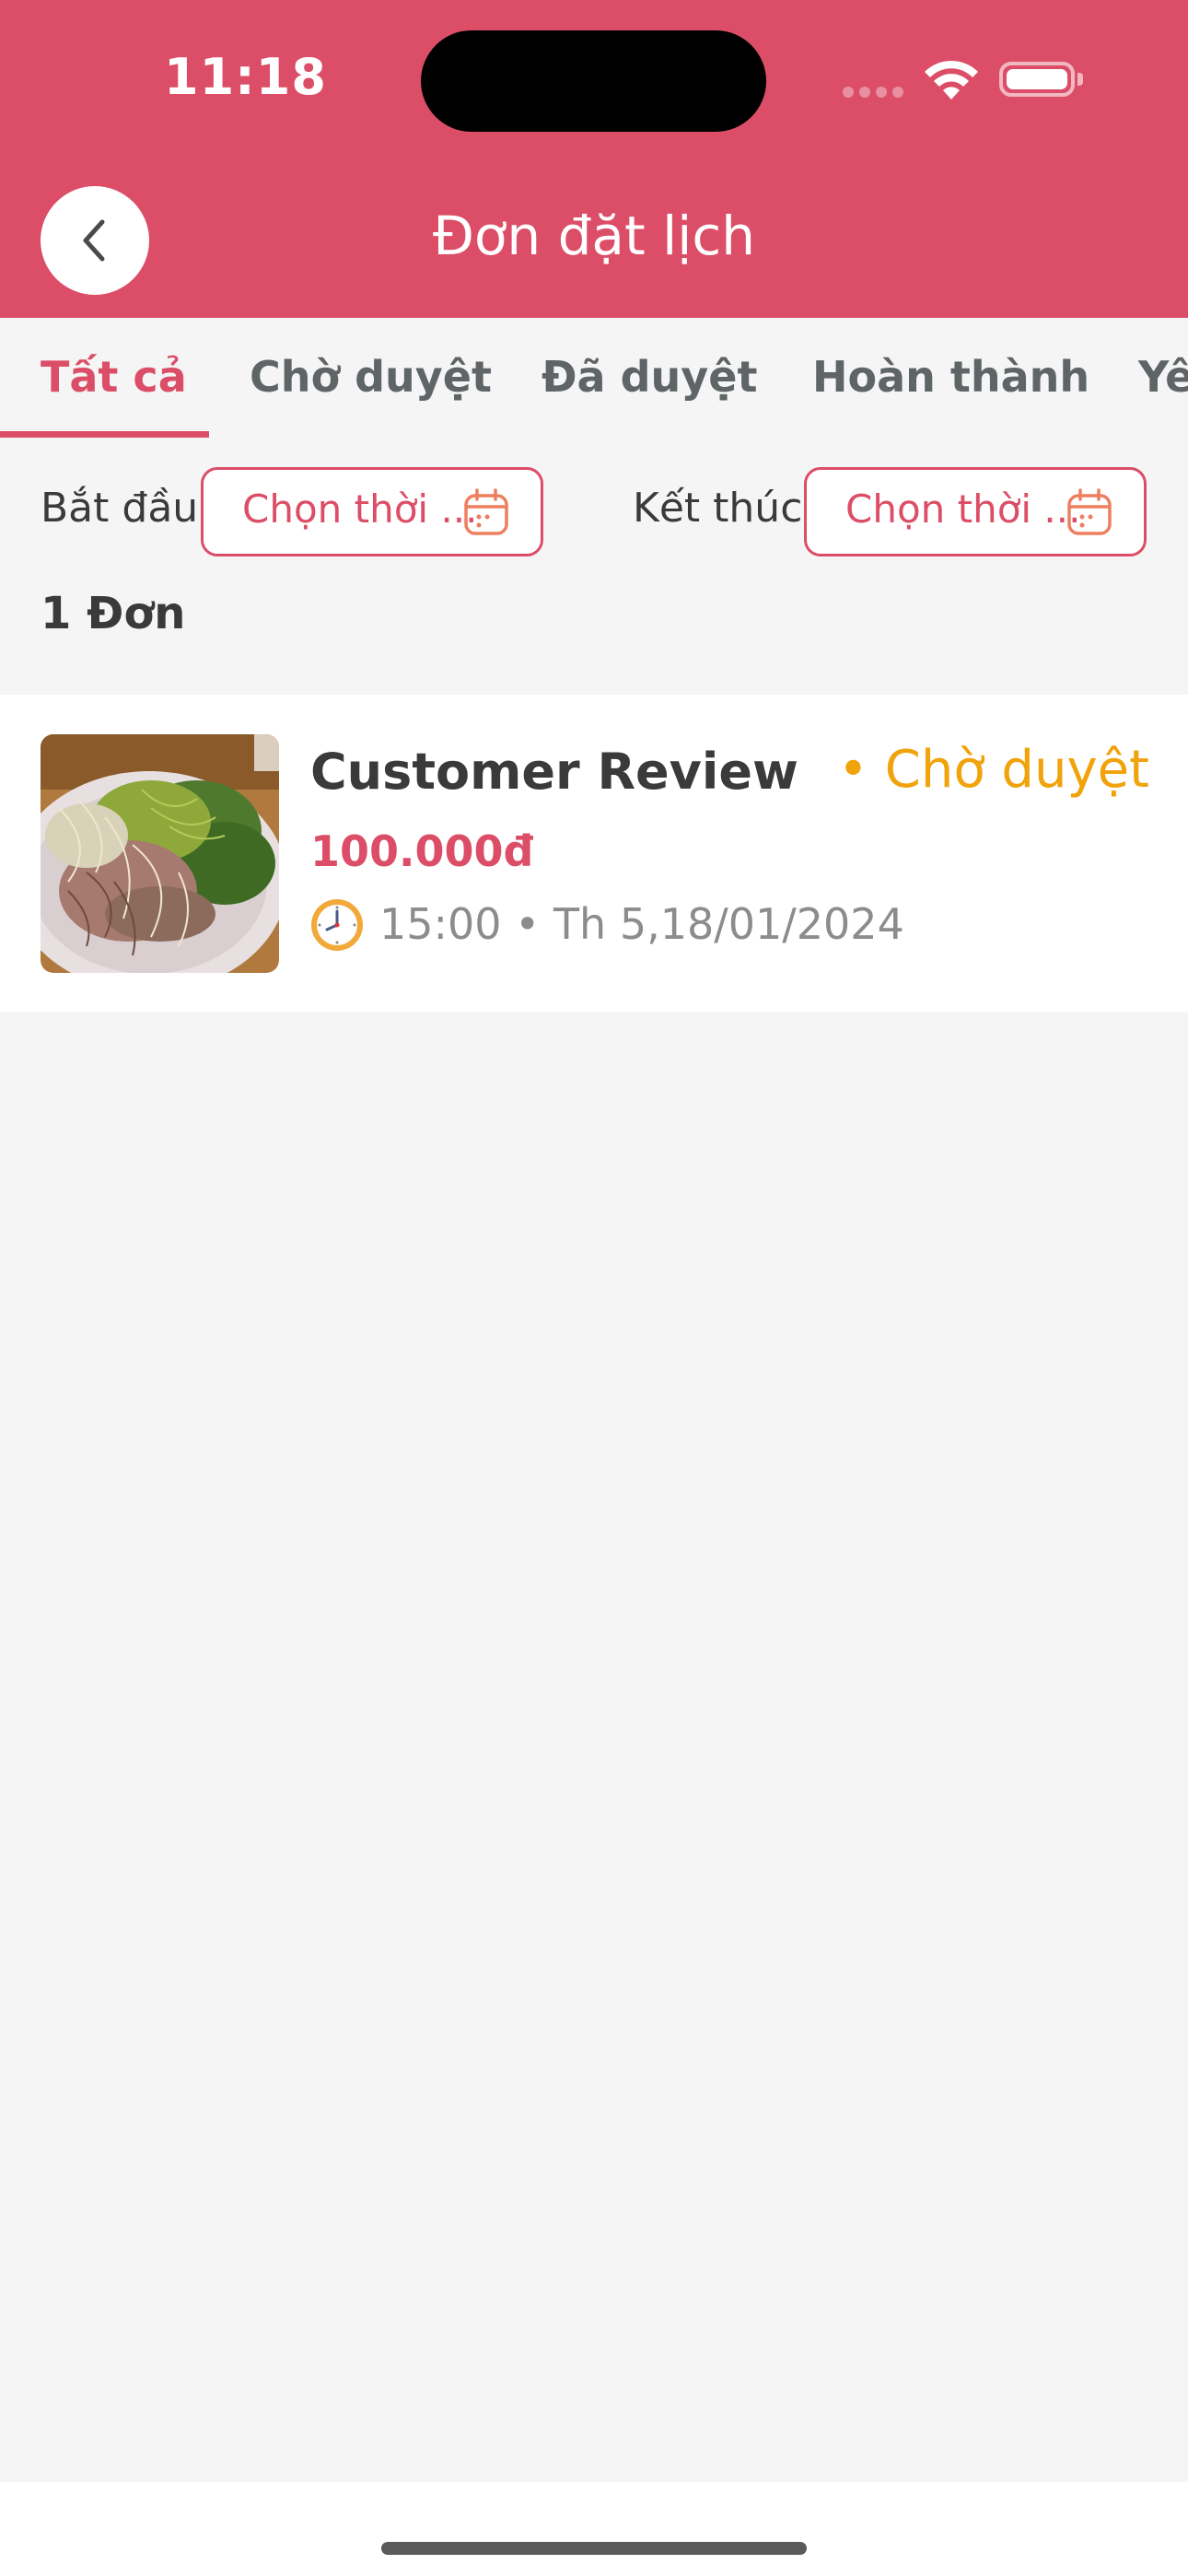  What do you see at coordinates (371, 378) in the screenshot?
I see `tab-pending: Chờ duyệt` at bounding box center [371, 378].